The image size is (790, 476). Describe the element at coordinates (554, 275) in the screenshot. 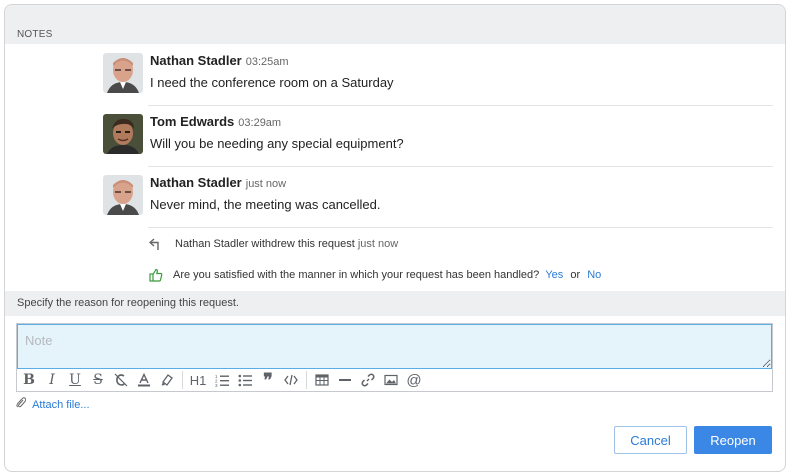

I see `satisfaction-yes-link: Yes` at that location.